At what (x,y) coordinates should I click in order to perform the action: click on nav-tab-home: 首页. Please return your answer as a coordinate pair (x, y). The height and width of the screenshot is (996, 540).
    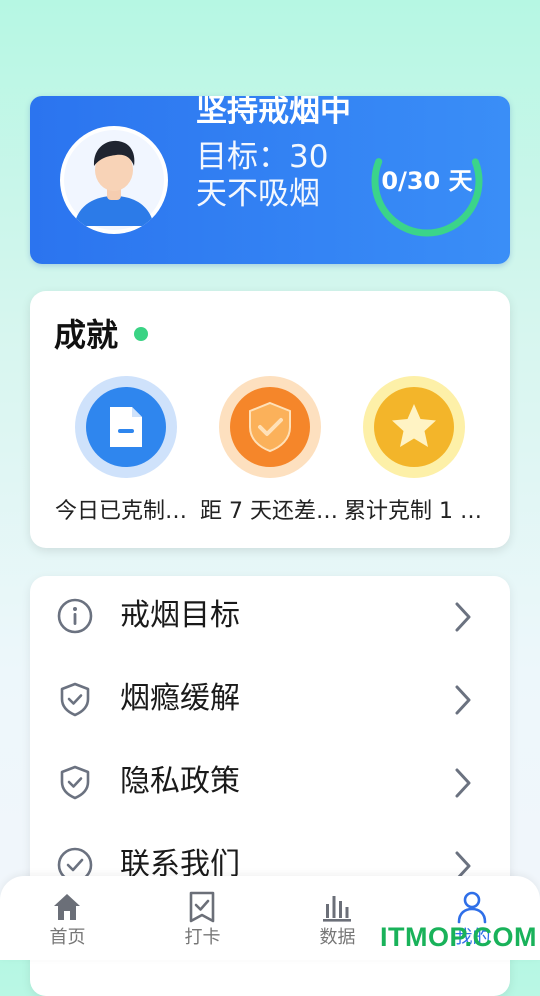
    Looking at the image, I should click on (67, 918).